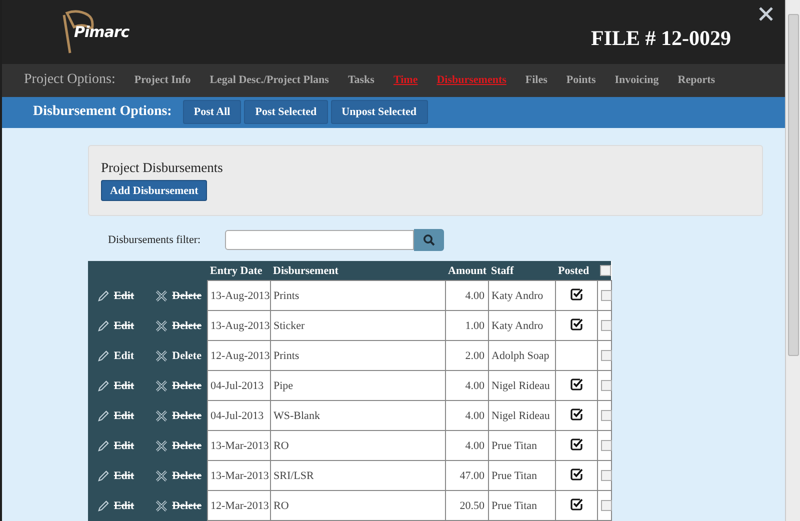 Image resolution: width=800 pixels, height=521 pixels. I want to click on nav-link: Reports, so click(697, 80).